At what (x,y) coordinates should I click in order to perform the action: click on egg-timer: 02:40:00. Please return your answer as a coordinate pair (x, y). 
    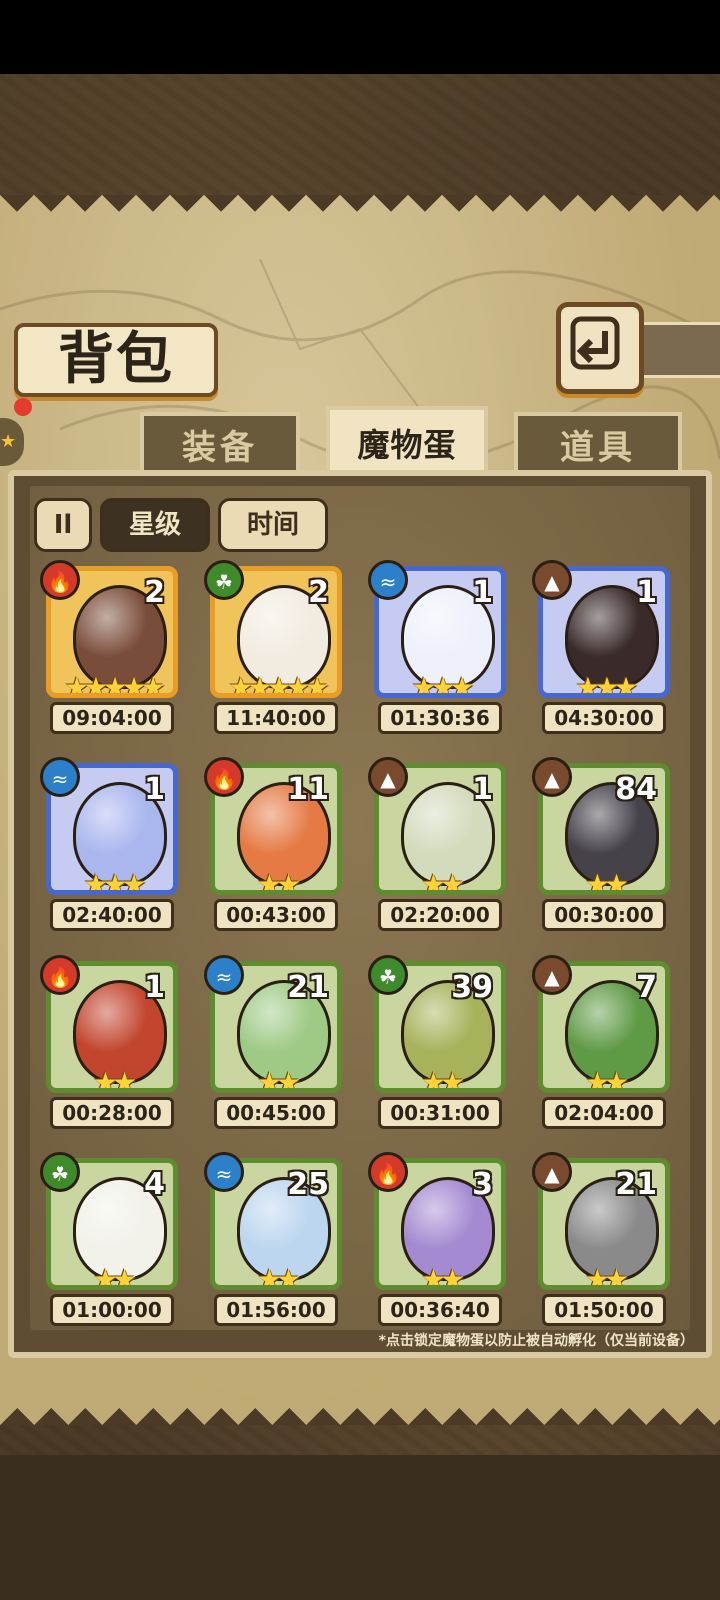
    Looking at the image, I should click on (112, 915).